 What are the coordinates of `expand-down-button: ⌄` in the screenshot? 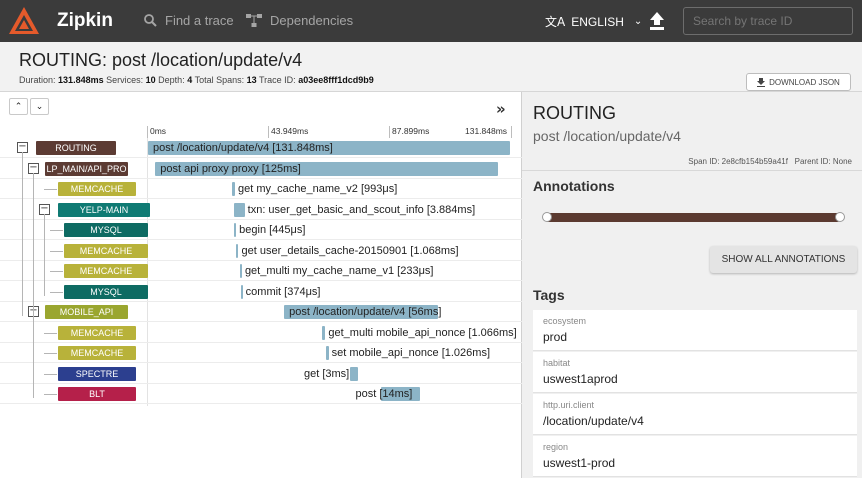 It's located at (39, 106).